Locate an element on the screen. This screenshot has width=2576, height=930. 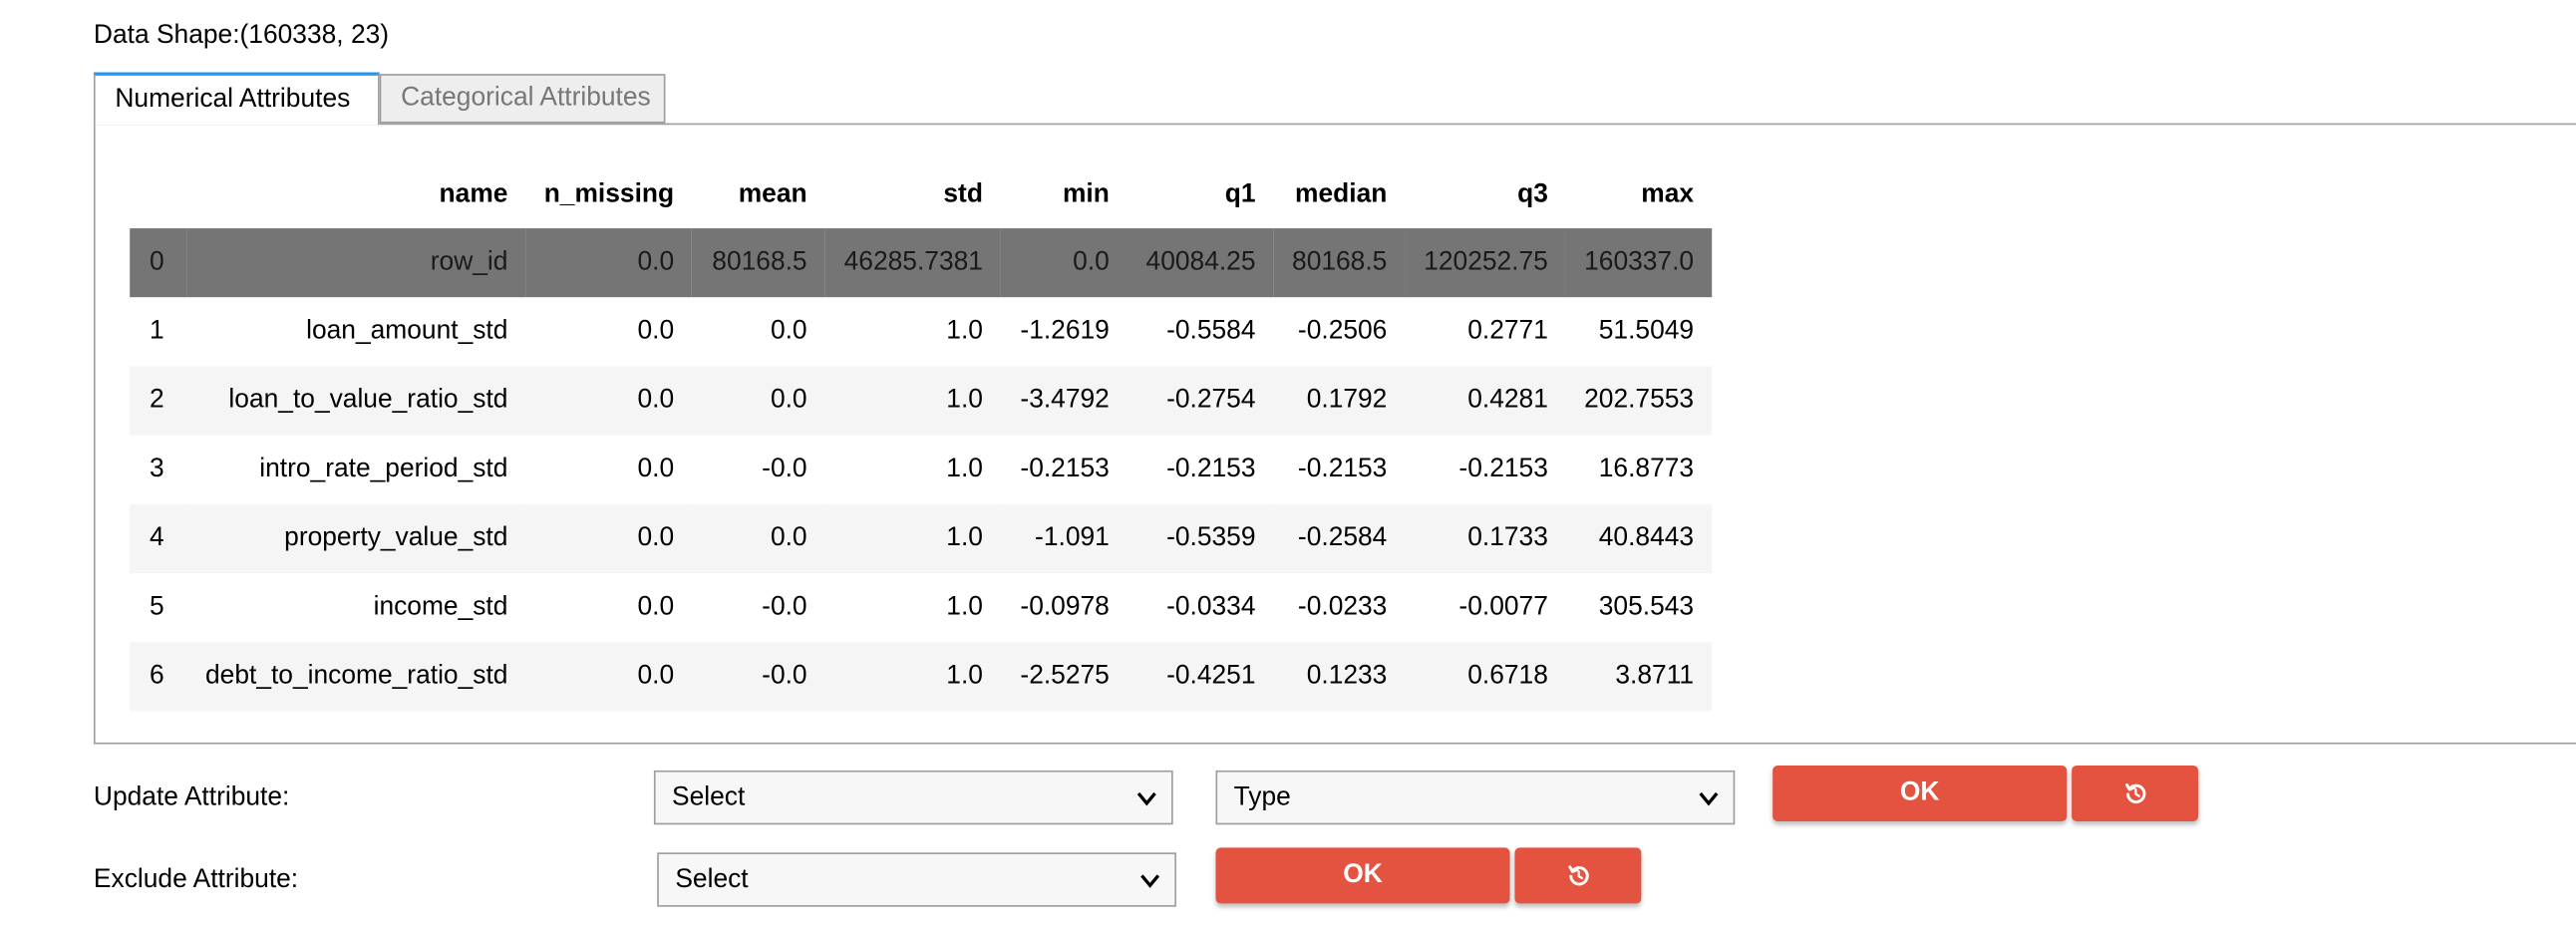
cell-max: 305.543 is located at coordinates (1639, 608).